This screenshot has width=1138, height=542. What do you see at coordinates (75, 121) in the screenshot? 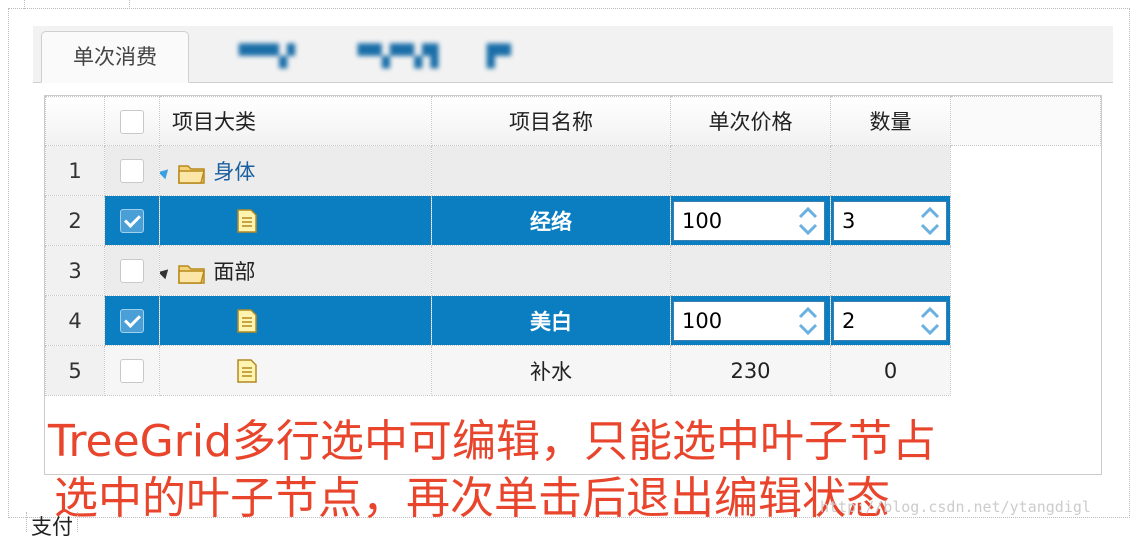
I see `row-number-header` at bounding box center [75, 121].